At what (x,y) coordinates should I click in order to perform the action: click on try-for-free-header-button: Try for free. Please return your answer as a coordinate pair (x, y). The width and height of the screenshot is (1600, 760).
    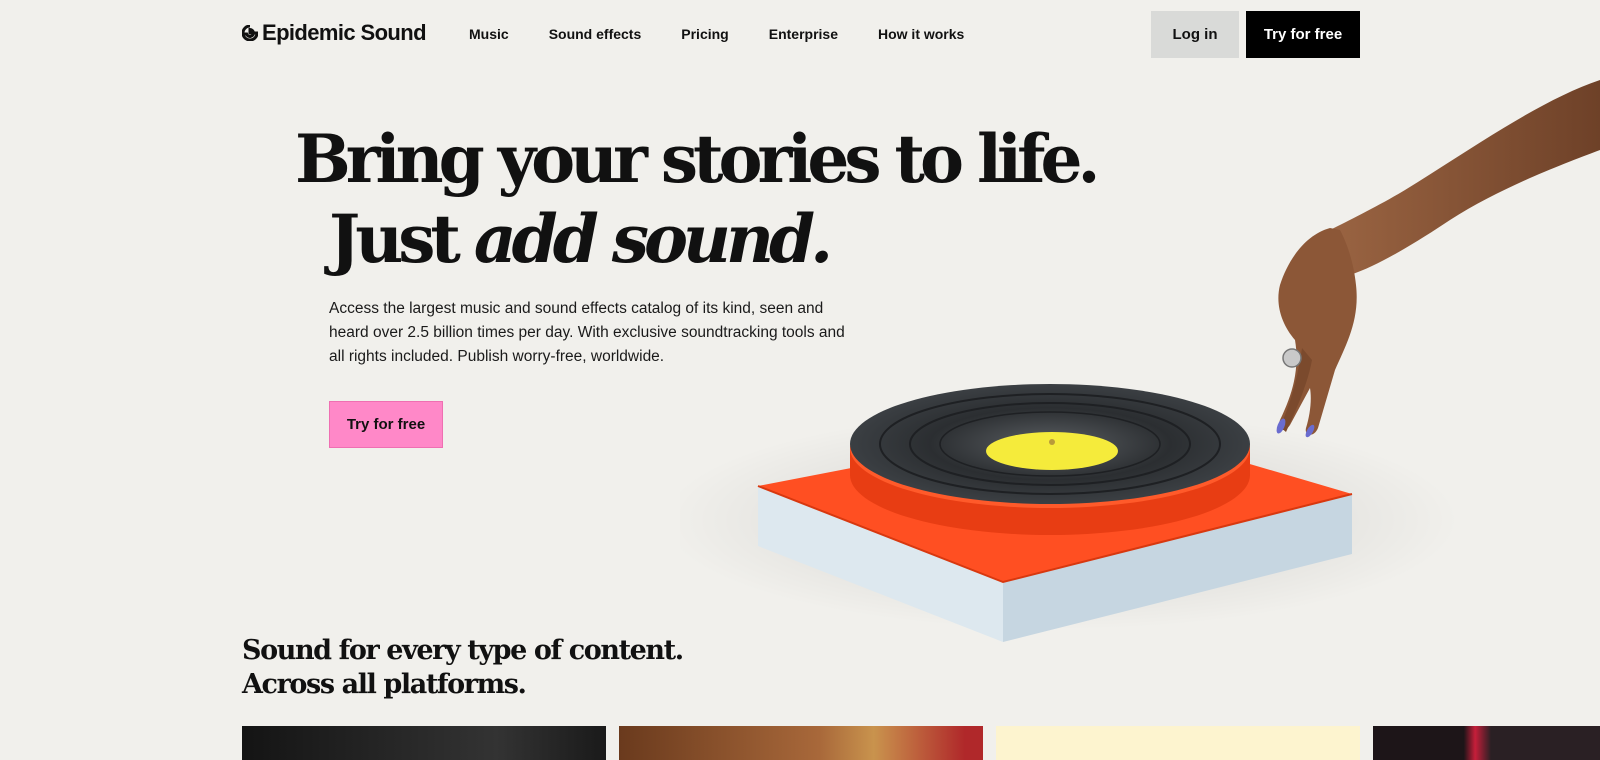
    Looking at the image, I should click on (1303, 34).